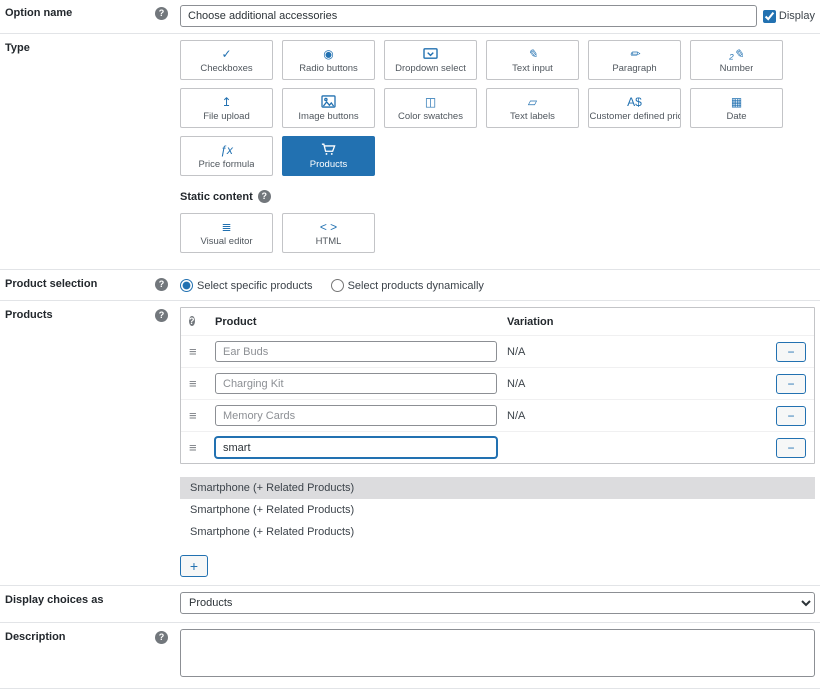 The image size is (820, 689). What do you see at coordinates (226, 101) in the screenshot?
I see `file-upload-icon: ↥` at bounding box center [226, 101].